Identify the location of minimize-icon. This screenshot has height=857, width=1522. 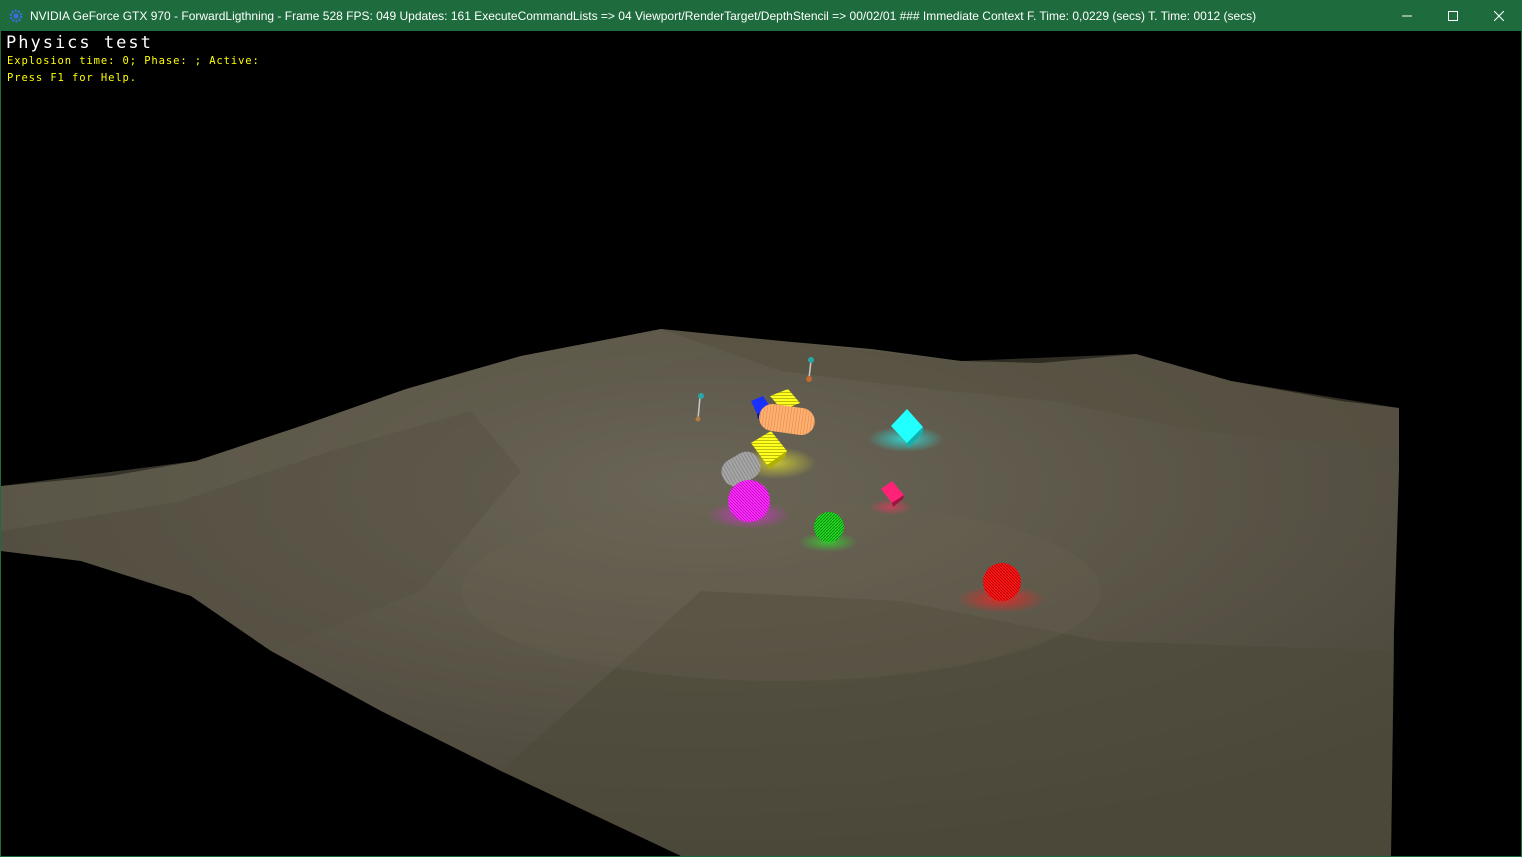
(1407, 15).